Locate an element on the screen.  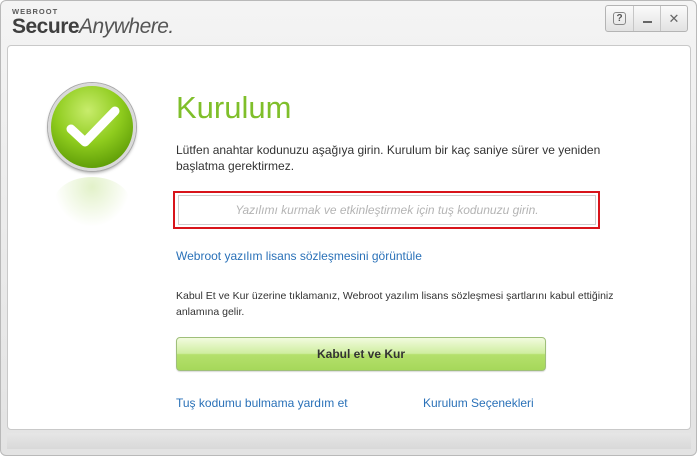
brand-wordmark-italic: Anywhere. is located at coordinates (126, 26).